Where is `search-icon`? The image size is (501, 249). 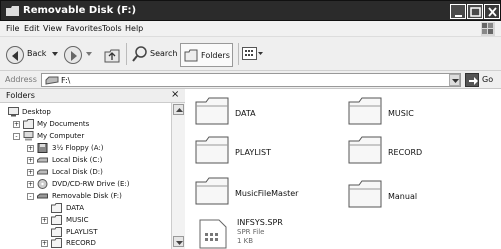
search-icon is located at coordinates (140, 54).